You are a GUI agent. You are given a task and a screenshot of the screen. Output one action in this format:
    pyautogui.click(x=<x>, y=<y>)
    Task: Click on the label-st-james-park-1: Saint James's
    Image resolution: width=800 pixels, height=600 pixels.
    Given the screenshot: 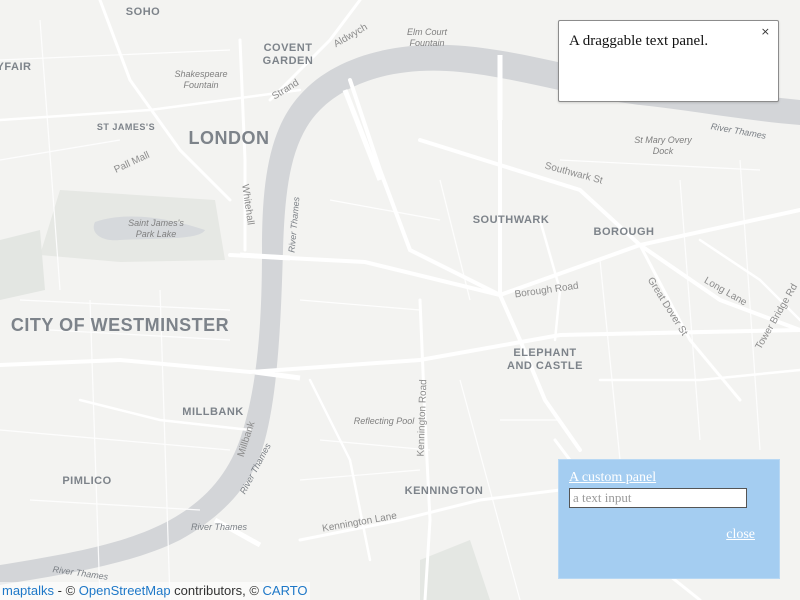 What is the action you would take?
    pyautogui.click(x=156, y=223)
    